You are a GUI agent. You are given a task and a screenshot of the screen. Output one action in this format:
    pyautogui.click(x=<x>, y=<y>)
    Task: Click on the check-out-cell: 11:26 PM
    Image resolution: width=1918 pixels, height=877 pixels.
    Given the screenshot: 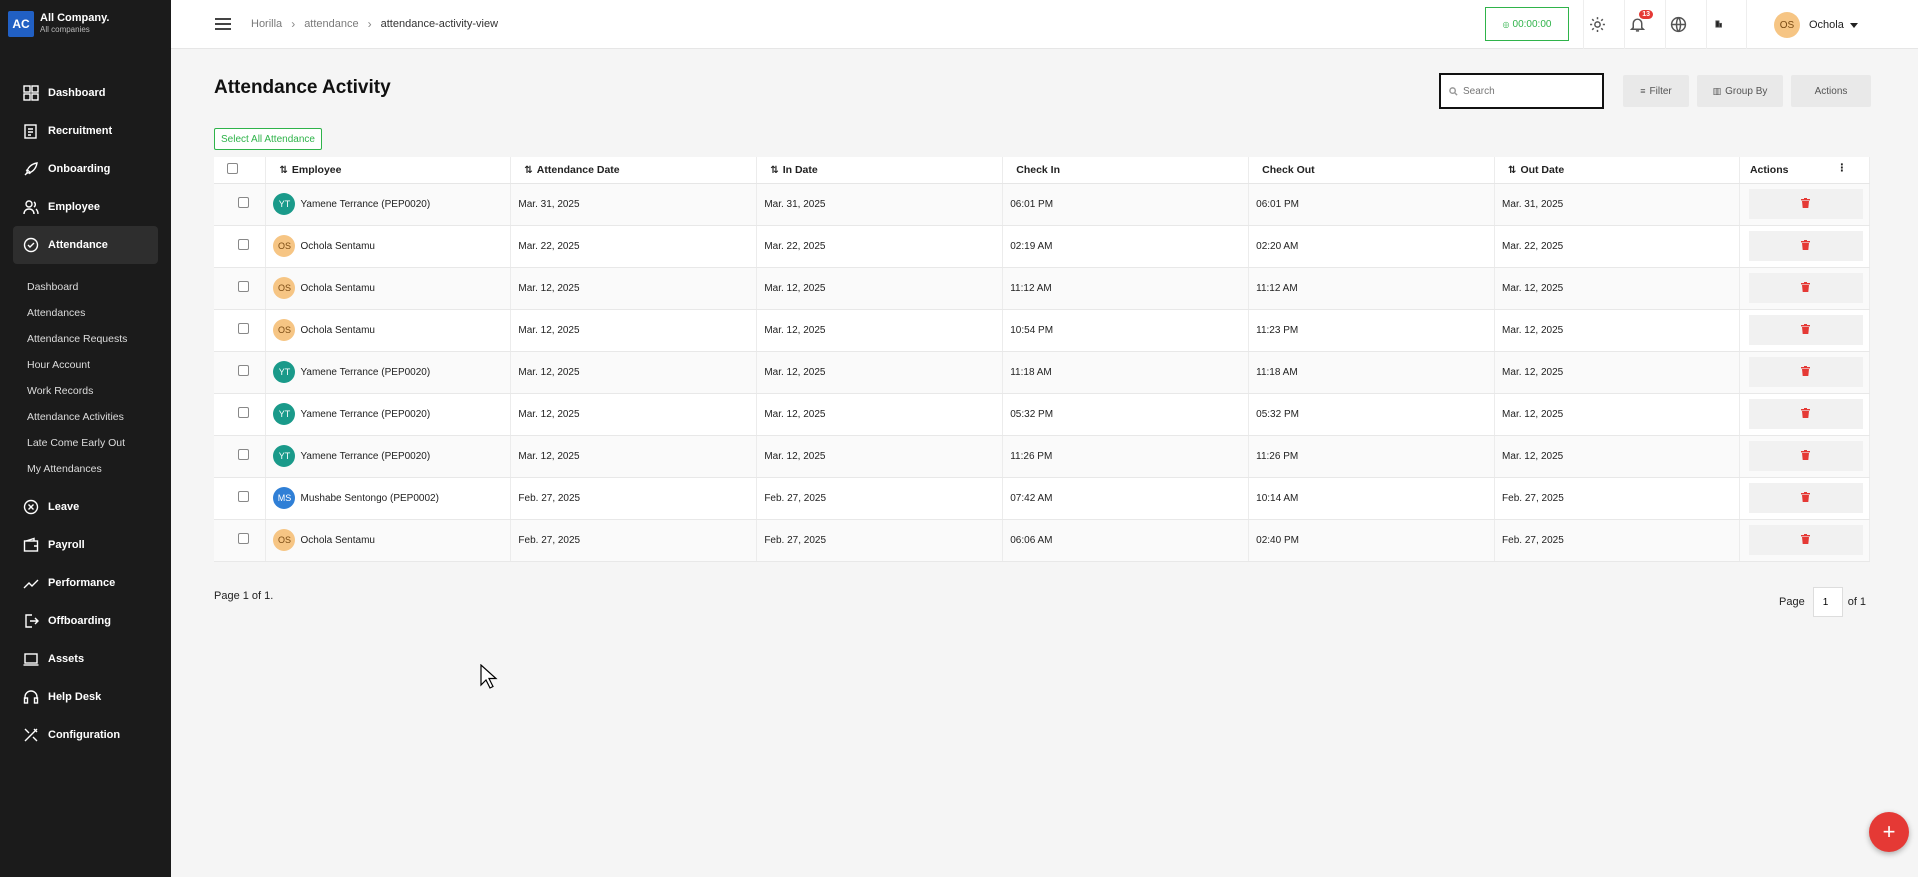 What is the action you would take?
    pyautogui.click(x=1372, y=456)
    